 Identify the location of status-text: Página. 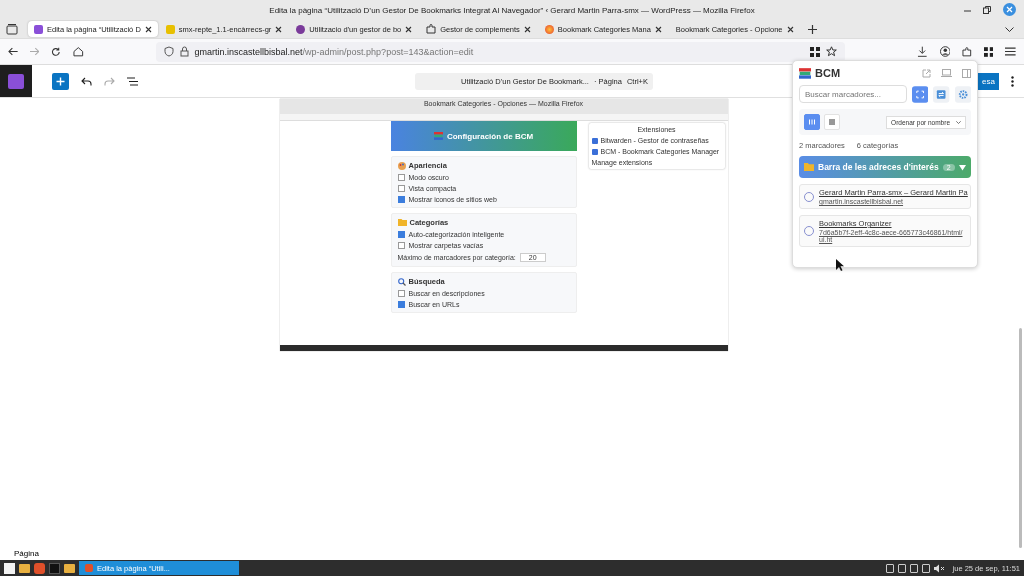
(26, 553).